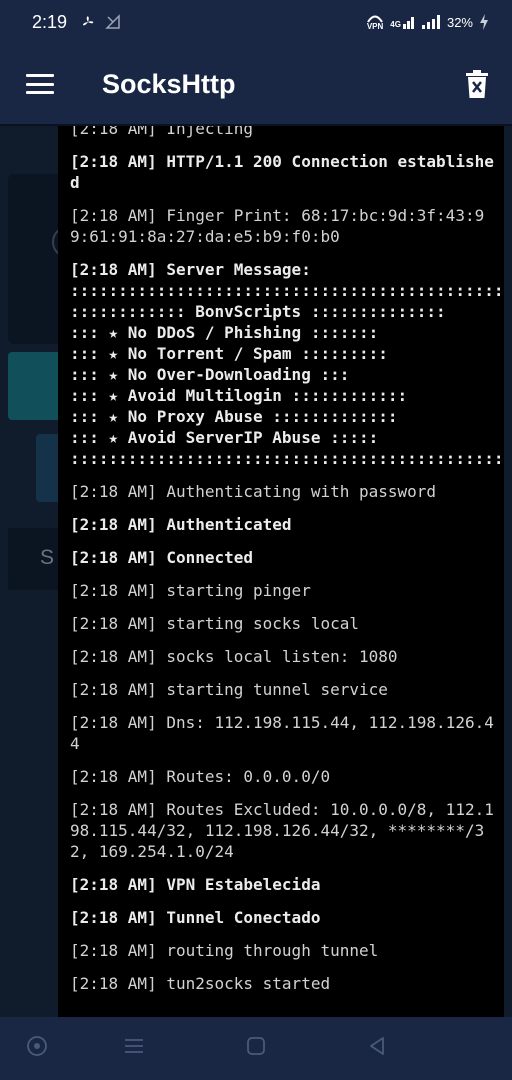 Image resolution: width=512 pixels, height=1080 pixels. What do you see at coordinates (112, 21) in the screenshot?
I see `no-signal-icon` at bounding box center [112, 21].